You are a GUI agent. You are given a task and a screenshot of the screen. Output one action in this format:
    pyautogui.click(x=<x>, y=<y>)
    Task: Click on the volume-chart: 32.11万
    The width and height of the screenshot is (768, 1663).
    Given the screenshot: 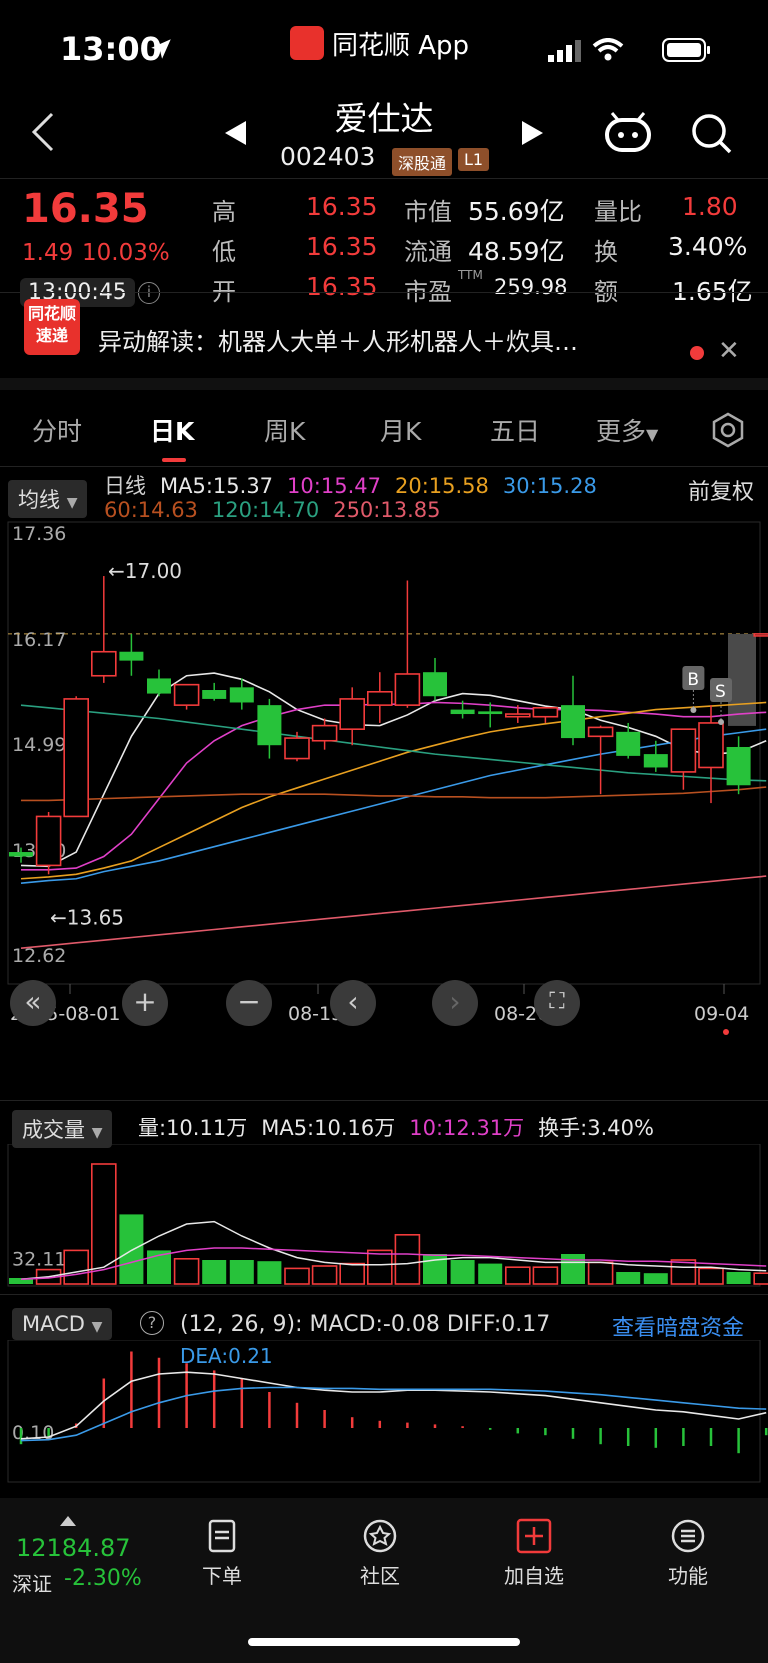 What is the action you would take?
    pyautogui.click(x=384, y=1216)
    